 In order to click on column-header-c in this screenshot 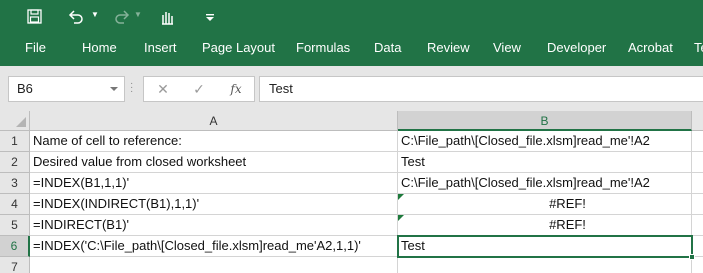, I will do `click(697, 121)`.